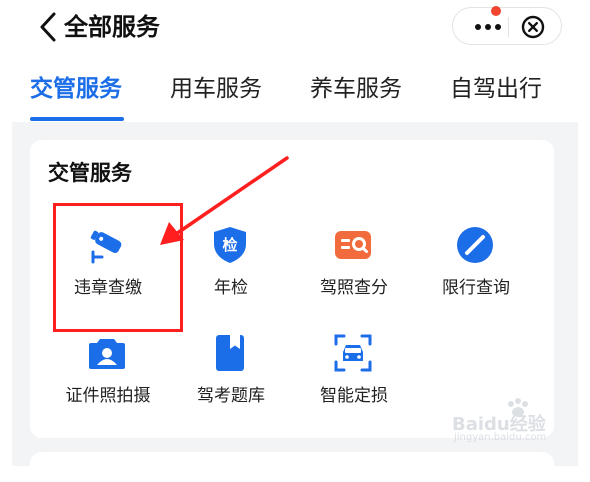 This screenshot has height=482, width=590. I want to click on next-section-card, so click(292, 467).